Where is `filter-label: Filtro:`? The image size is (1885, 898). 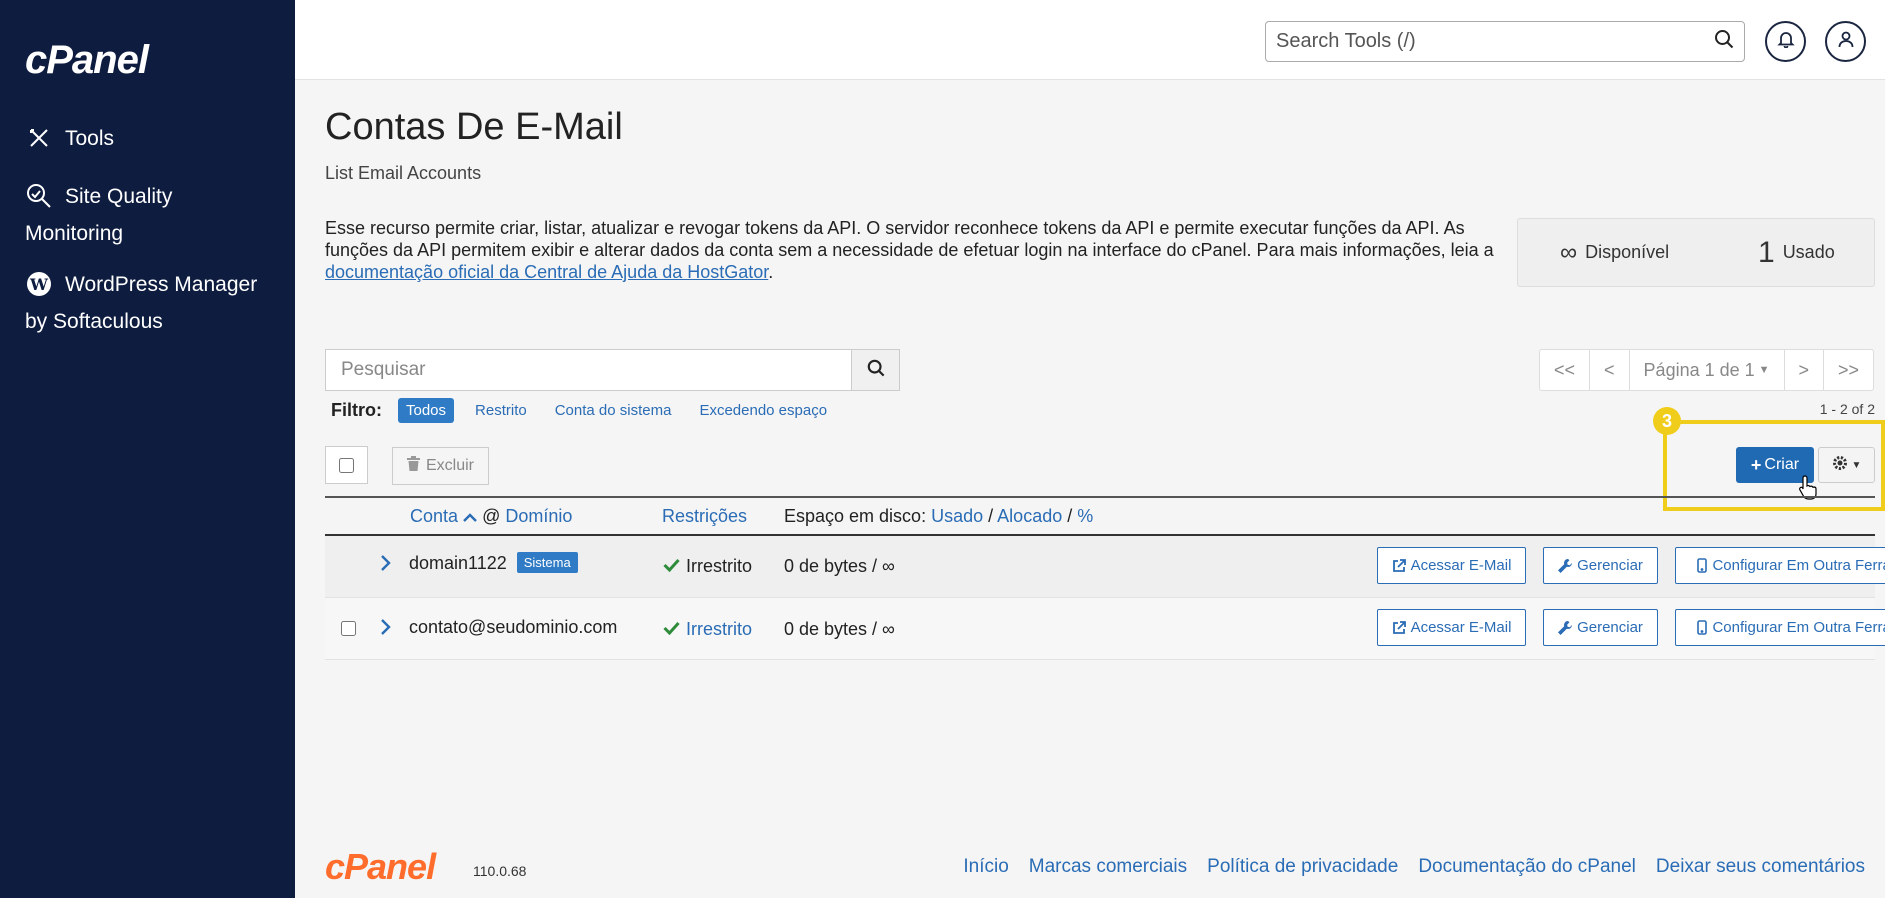
filter-label: Filtro: is located at coordinates (356, 410).